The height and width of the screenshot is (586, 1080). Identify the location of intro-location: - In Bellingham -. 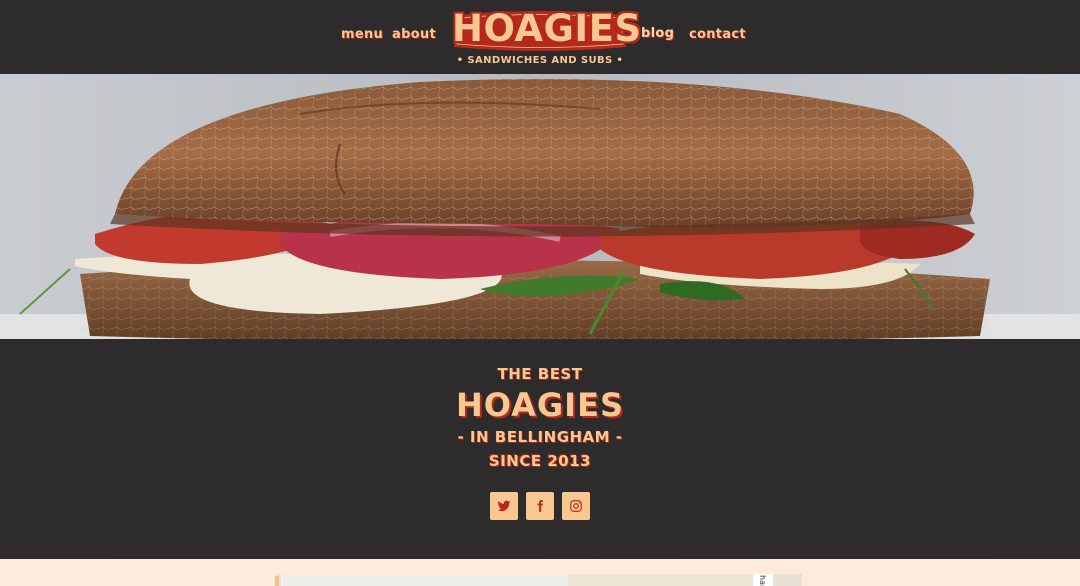
(540, 437).